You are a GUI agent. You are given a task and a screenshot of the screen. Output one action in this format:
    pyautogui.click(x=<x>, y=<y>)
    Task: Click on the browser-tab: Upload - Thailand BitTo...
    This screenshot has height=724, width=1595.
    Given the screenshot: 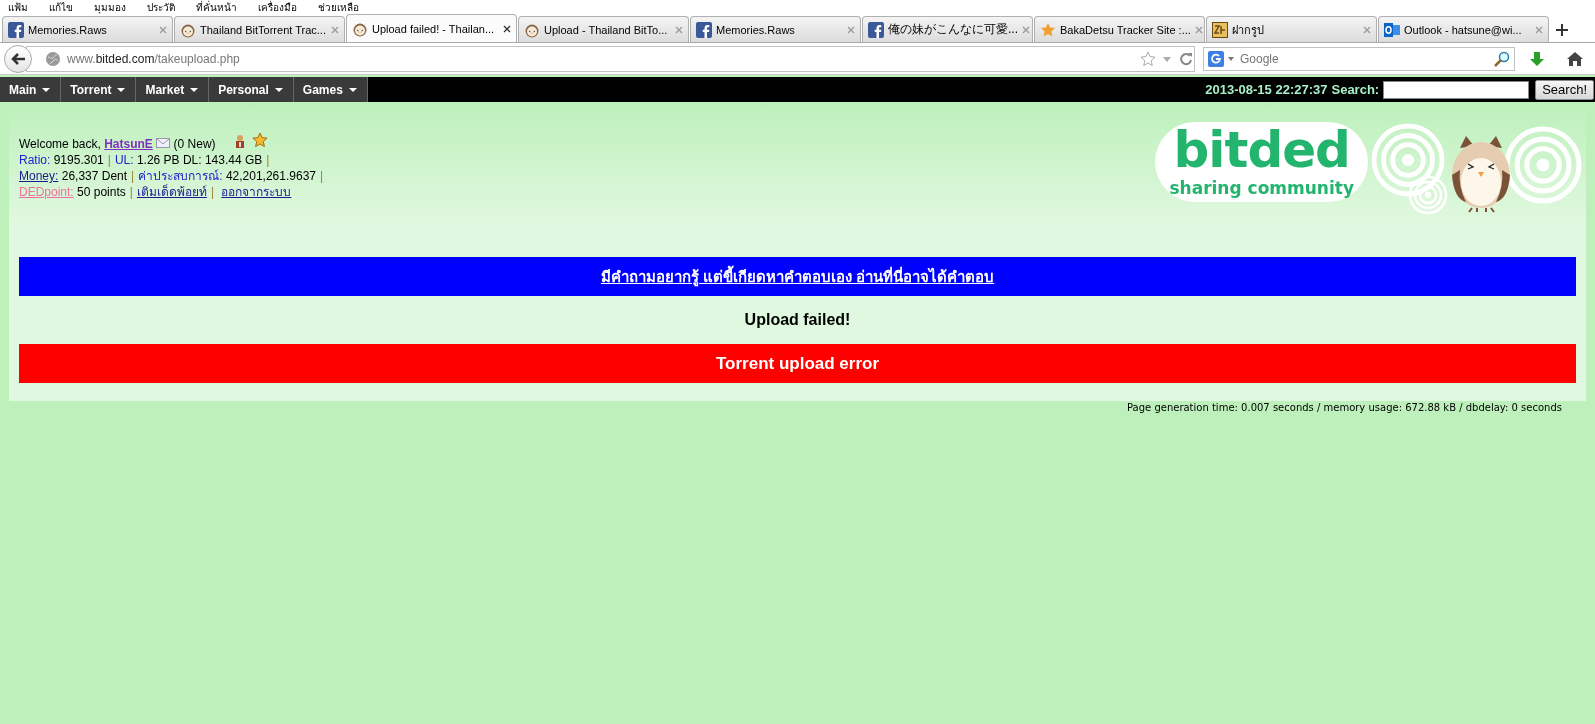 What is the action you would take?
    pyautogui.click(x=603, y=29)
    